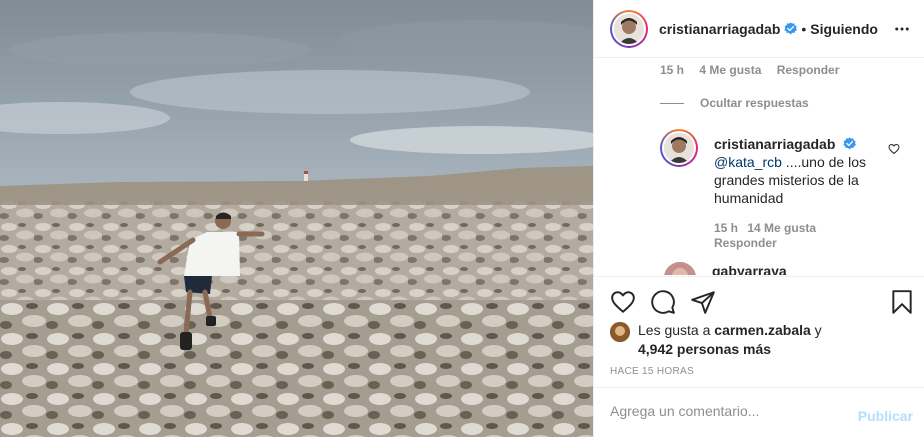 The width and height of the screenshot is (924, 437). I want to click on save-bookmark-icon, so click(902, 302).